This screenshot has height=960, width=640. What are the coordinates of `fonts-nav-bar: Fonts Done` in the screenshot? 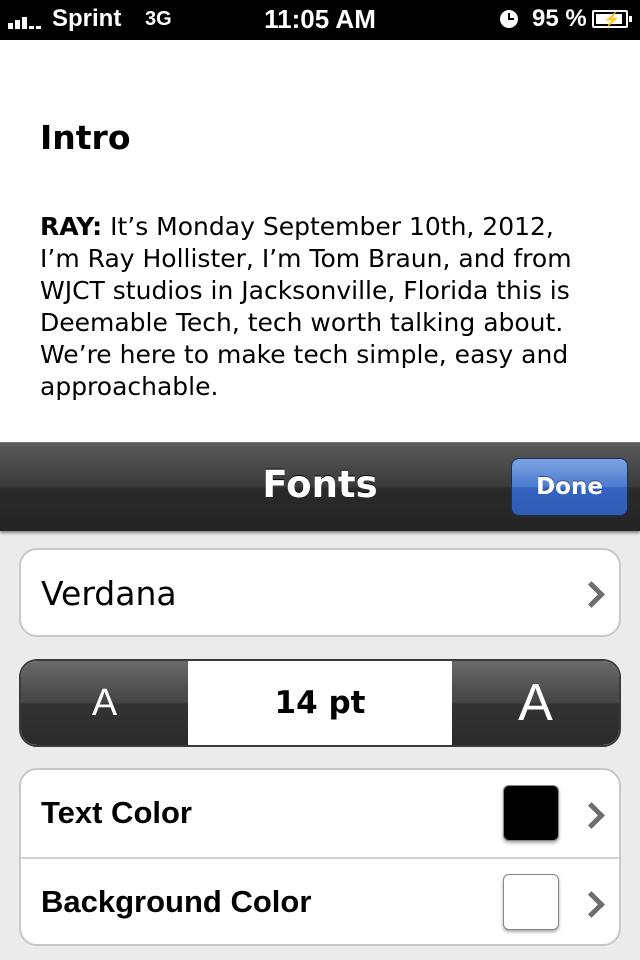 It's located at (320, 486).